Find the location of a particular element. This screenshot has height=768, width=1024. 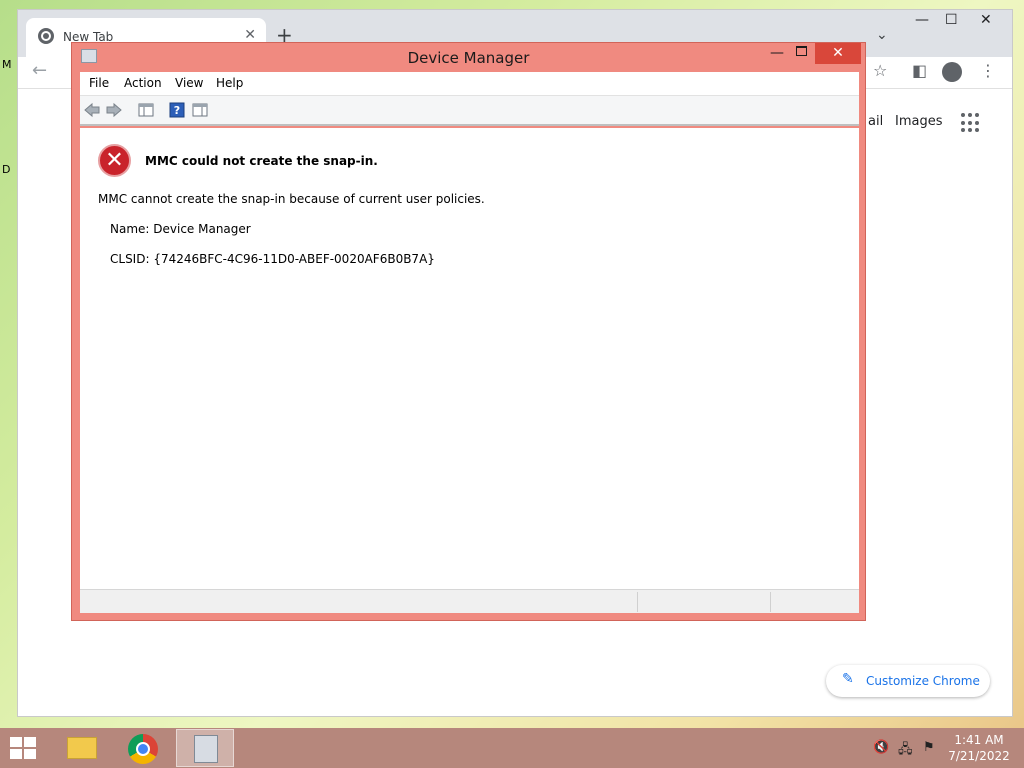

side-panel-icon: ◧ is located at coordinates (919, 70).